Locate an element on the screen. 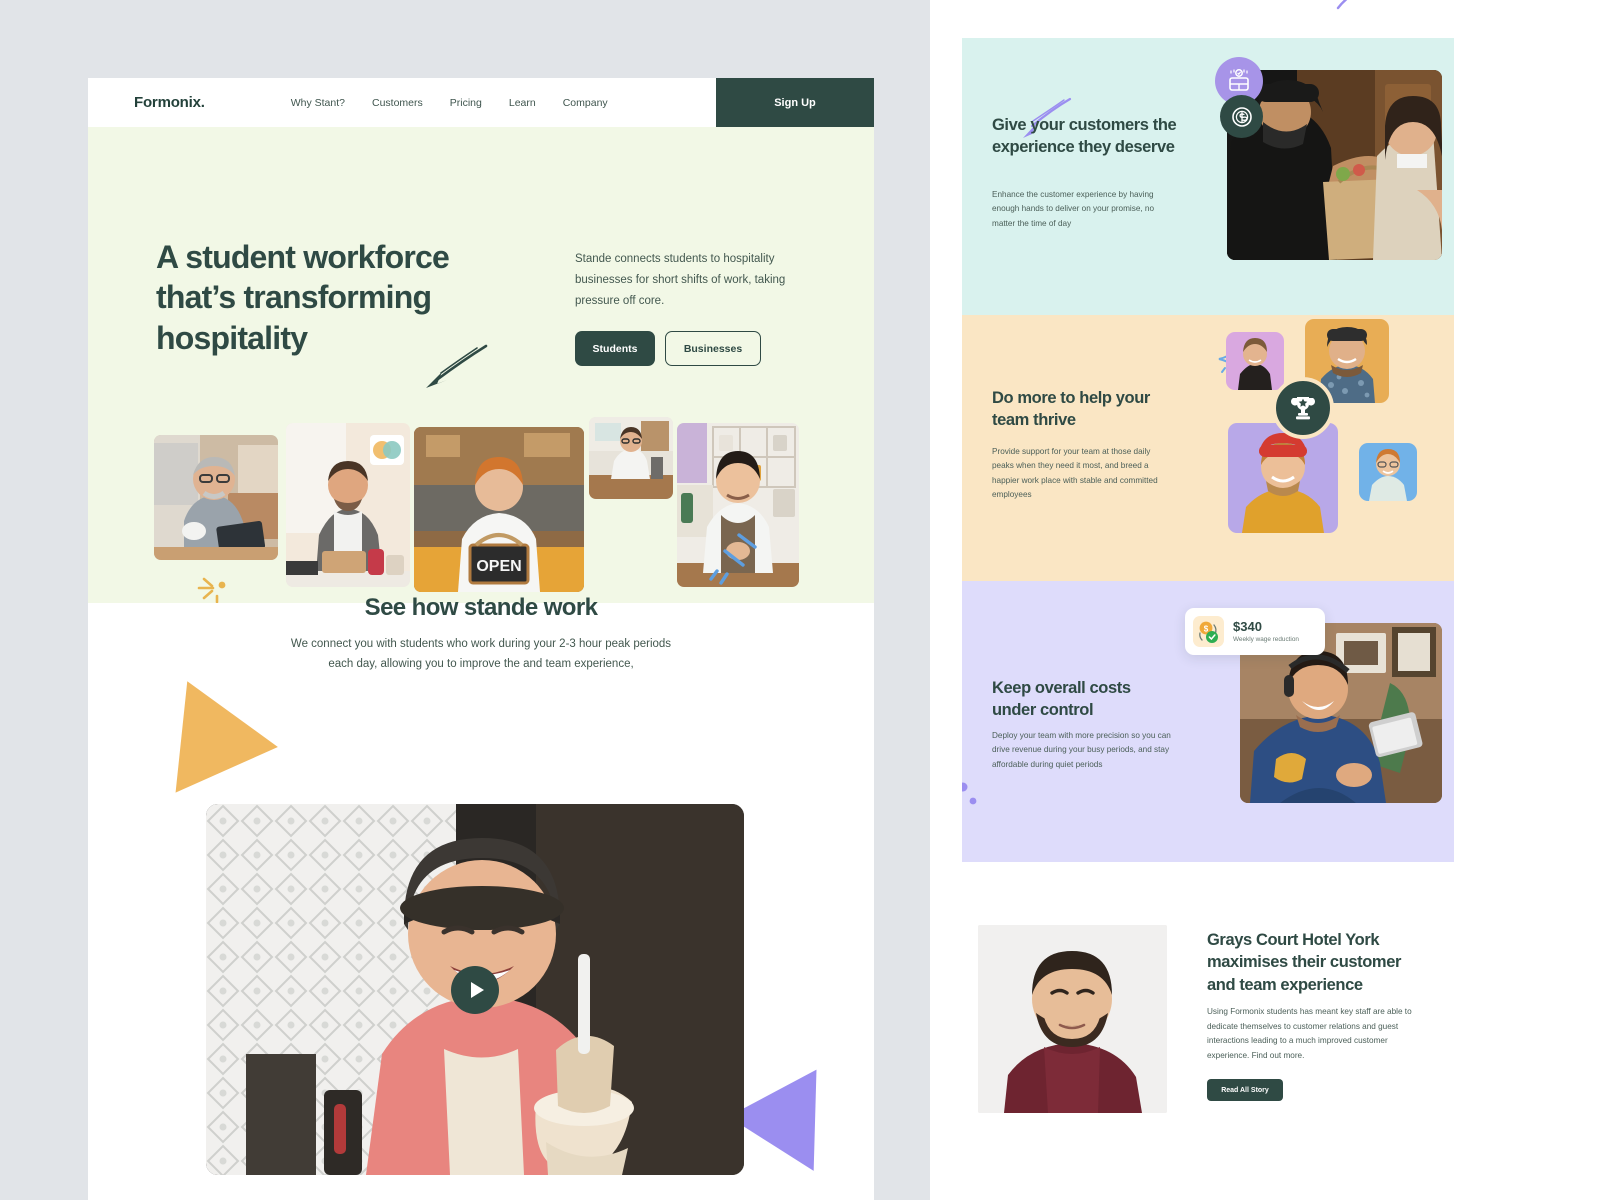 The height and width of the screenshot is (1200, 1600). read-all-story-button: Read All Story is located at coordinates (1245, 1090).